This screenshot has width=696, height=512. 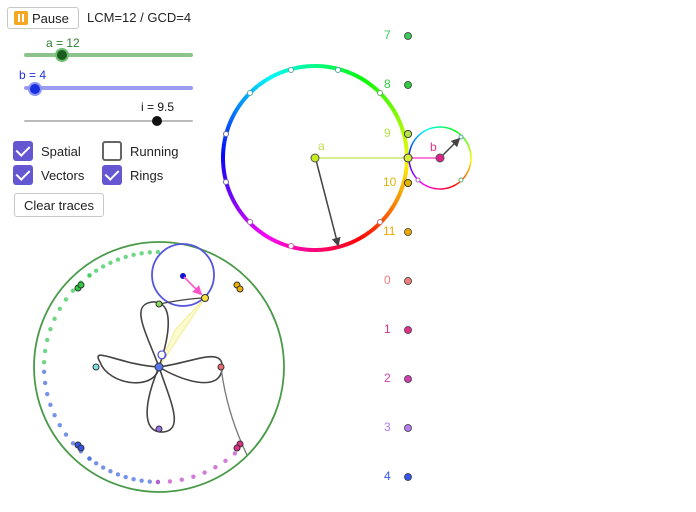 What do you see at coordinates (328, 203) in the screenshot?
I see `wheel-a-vector` at bounding box center [328, 203].